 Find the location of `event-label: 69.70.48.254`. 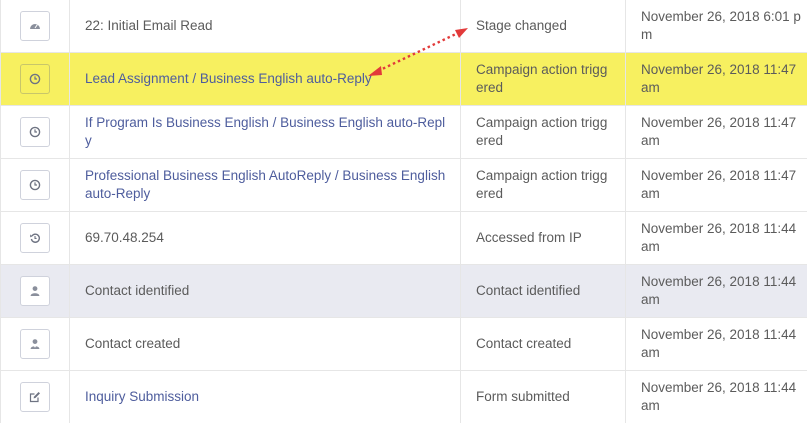

event-label: 69.70.48.254 is located at coordinates (265, 238).